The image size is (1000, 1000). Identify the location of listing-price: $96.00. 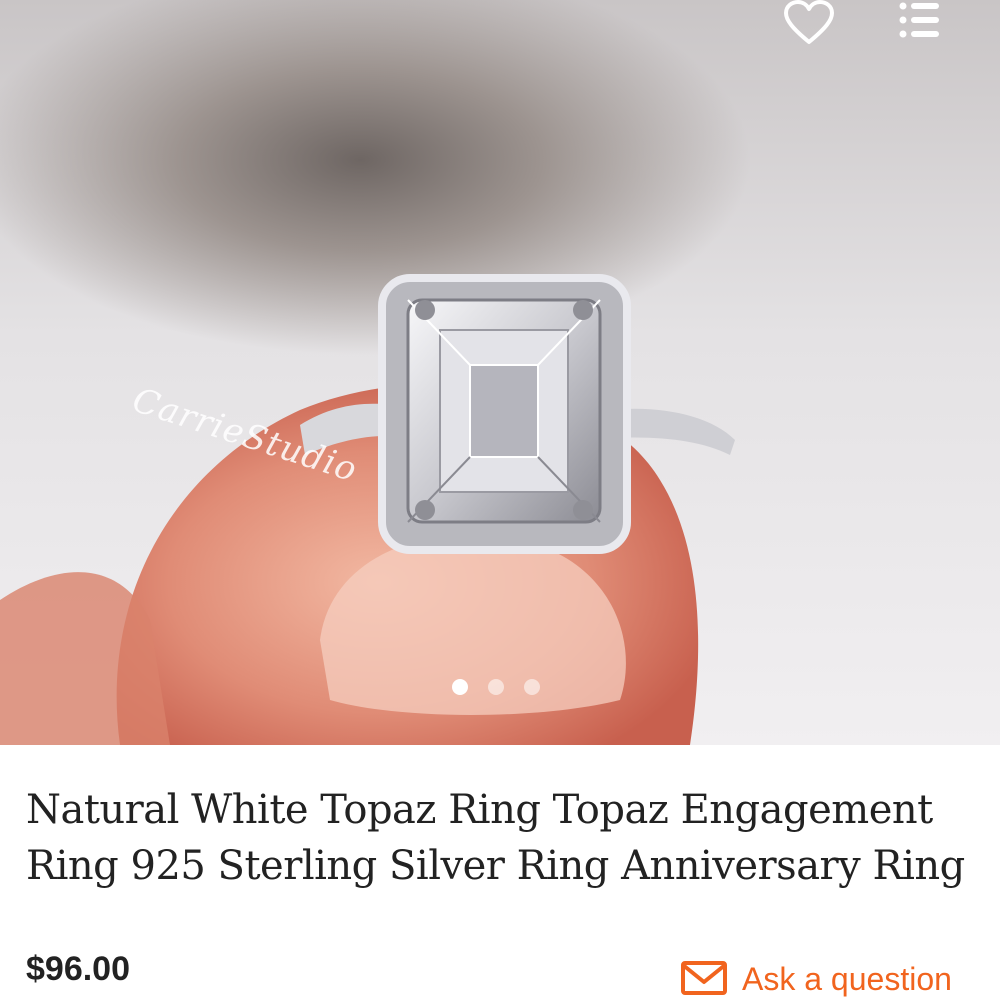
(78, 969).